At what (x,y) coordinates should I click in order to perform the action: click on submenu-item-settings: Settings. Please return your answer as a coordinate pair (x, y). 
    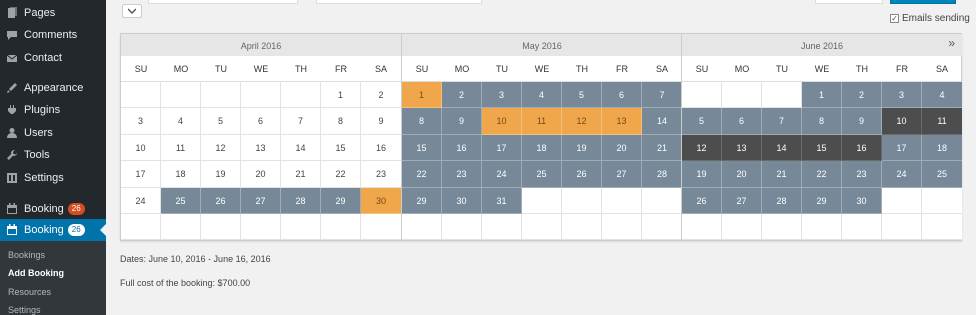
    Looking at the image, I should click on (24, 310).